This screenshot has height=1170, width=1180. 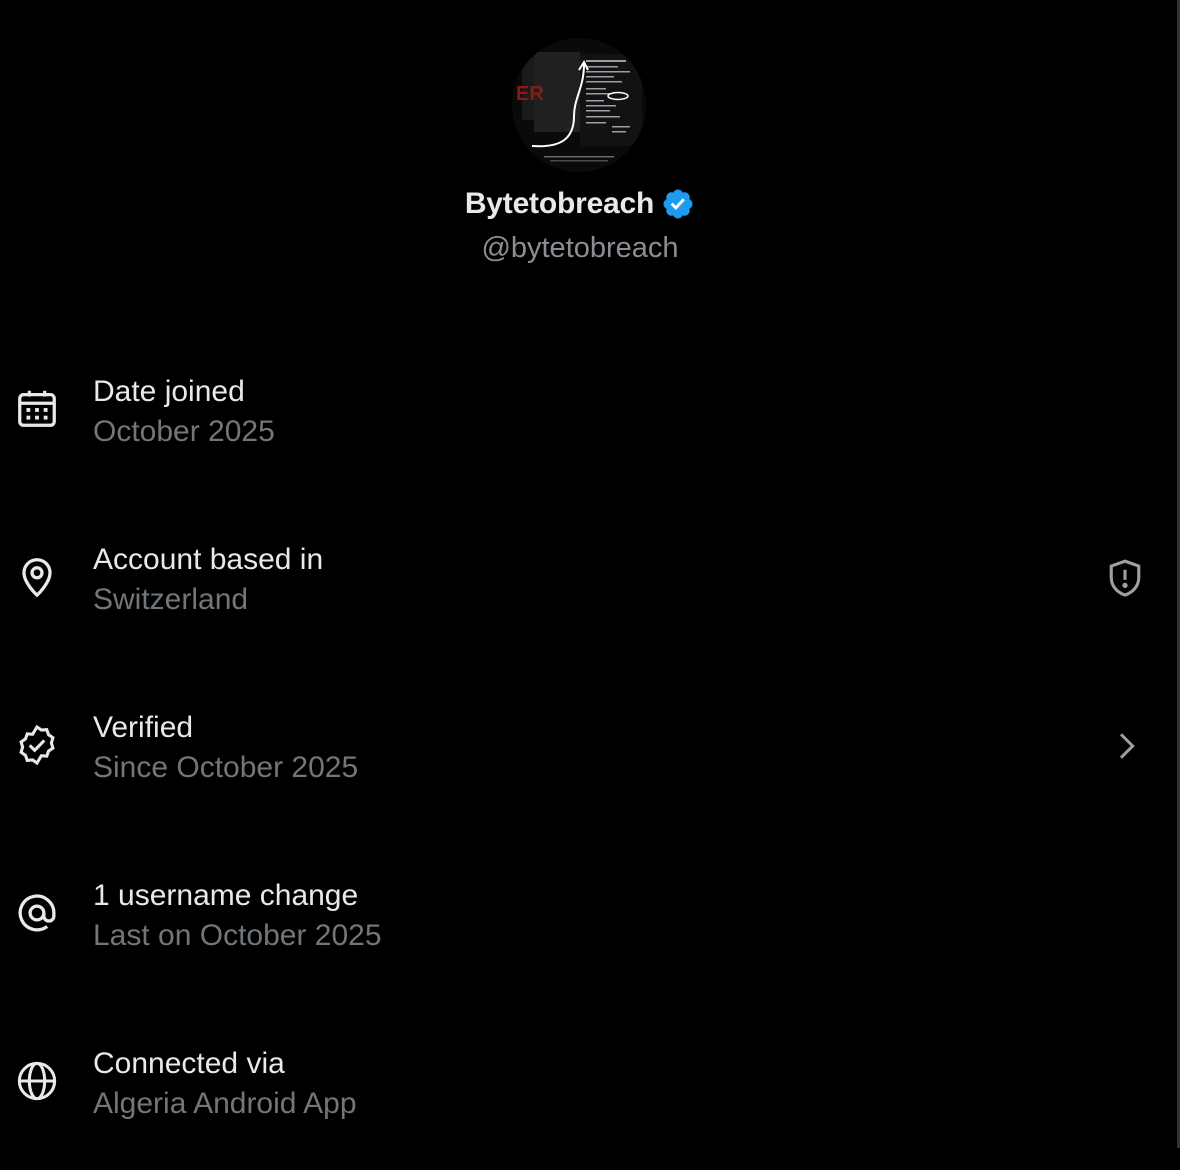 What do you see at coordinates (237, 935) in the screenshot?
I see `row-subtitle: Last on October 2025` at bounding box center [237, 935].